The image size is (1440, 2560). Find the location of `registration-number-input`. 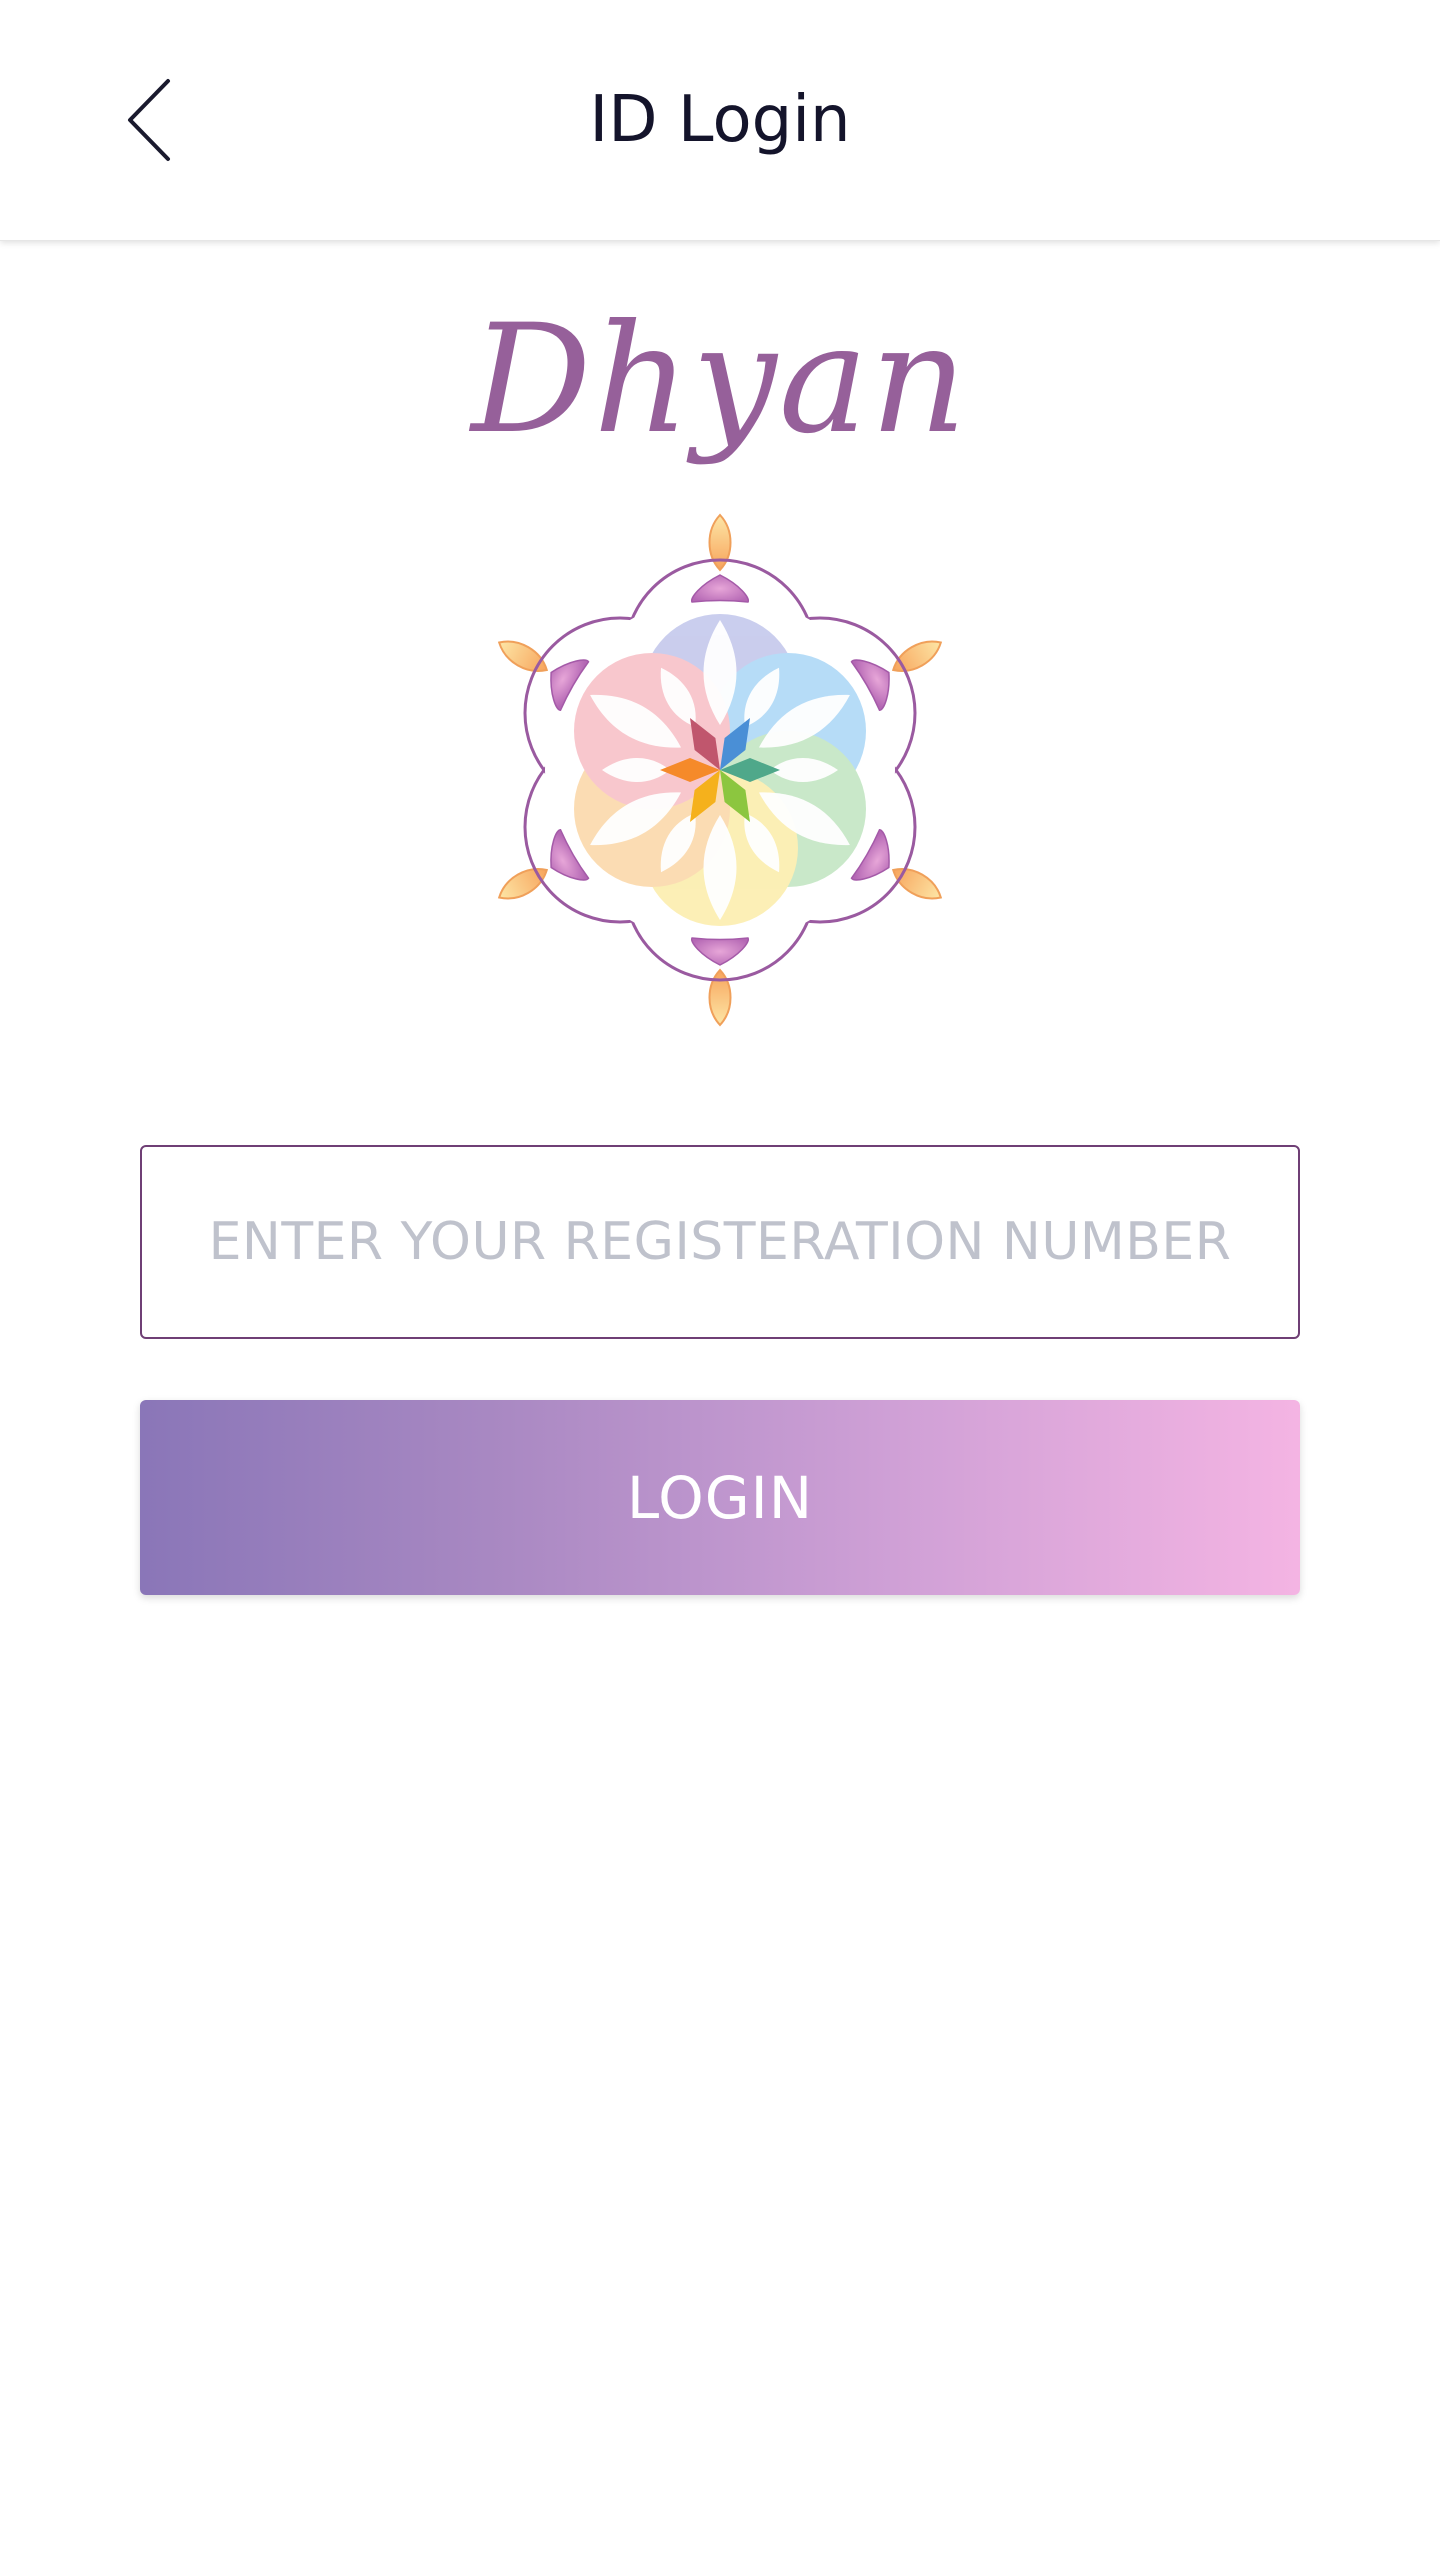

registration-number-input is located at coordinates (720, 1242).